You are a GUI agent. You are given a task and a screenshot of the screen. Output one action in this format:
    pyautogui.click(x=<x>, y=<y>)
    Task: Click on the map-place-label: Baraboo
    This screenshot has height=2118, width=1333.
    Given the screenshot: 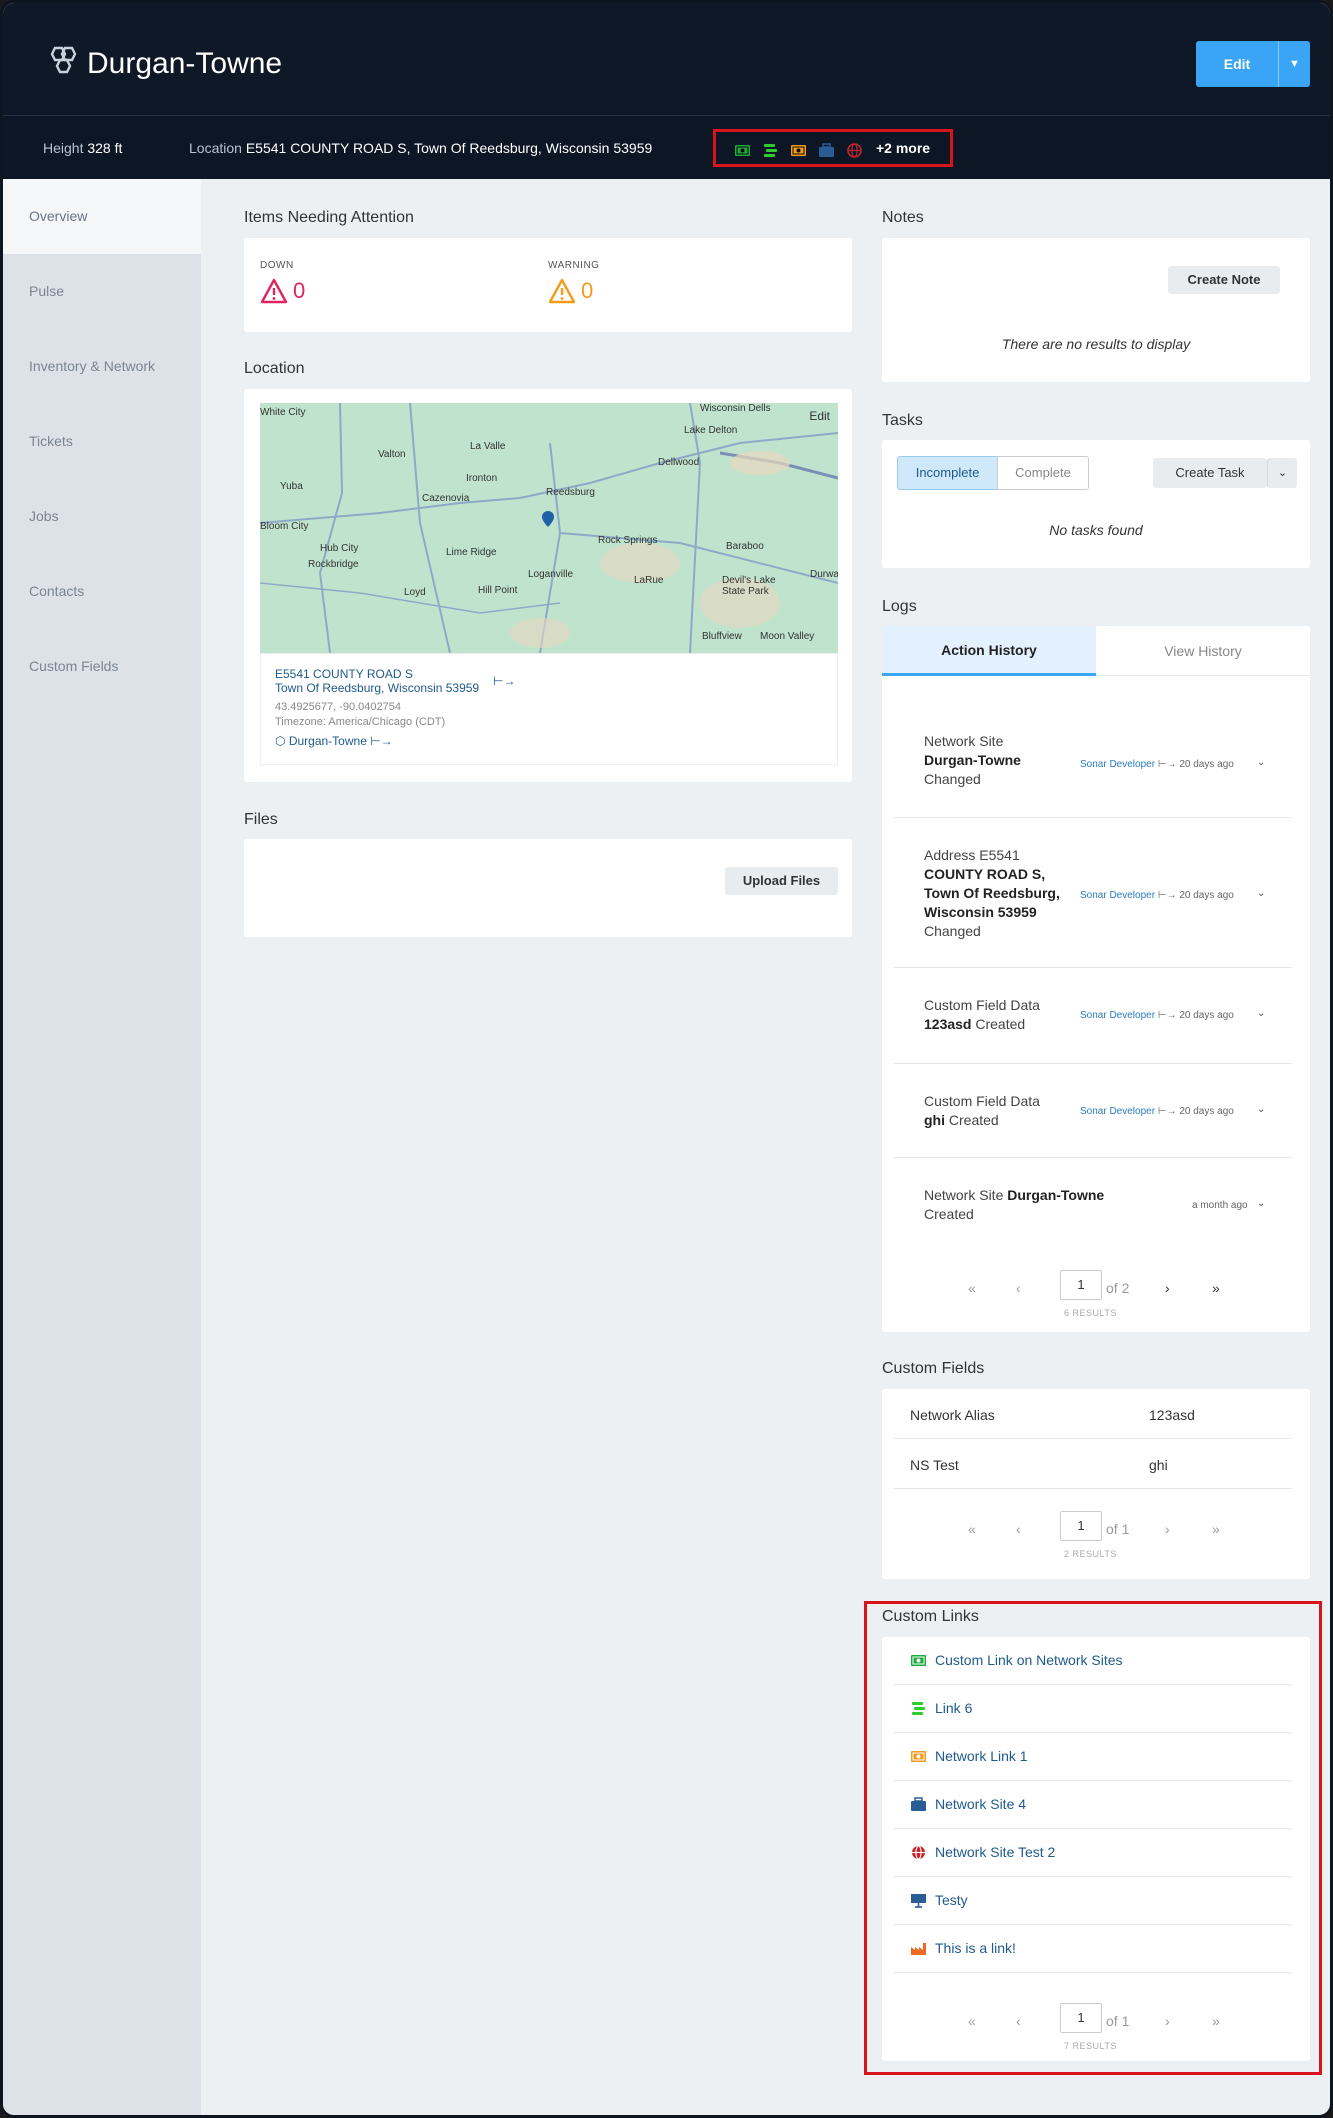 What is the action you would take?
    pyautogui.click(x=745, y=546)
    